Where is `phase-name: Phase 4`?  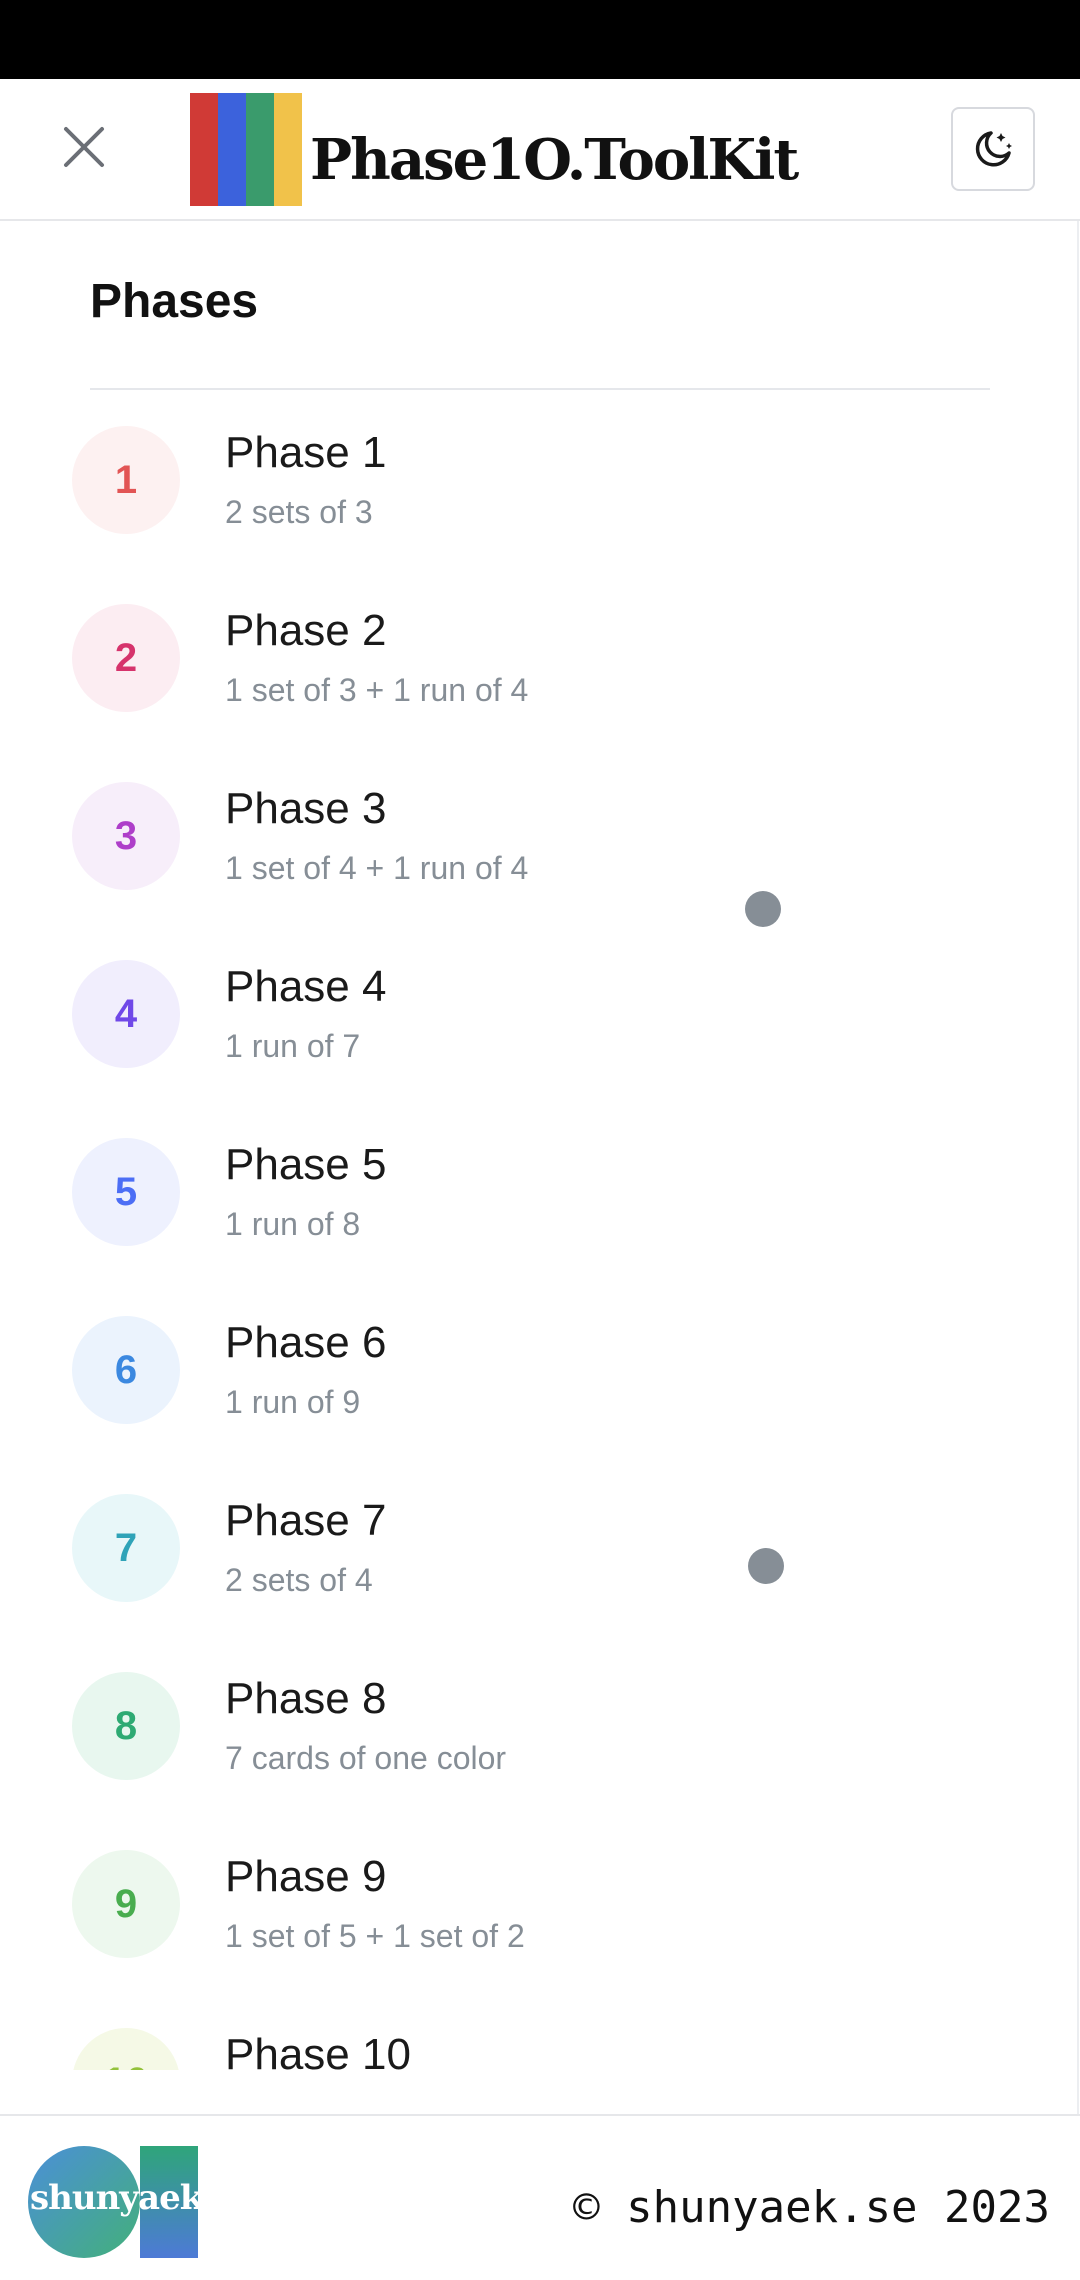 phase-name: Phase 4 is located at coordinates (306, 986).